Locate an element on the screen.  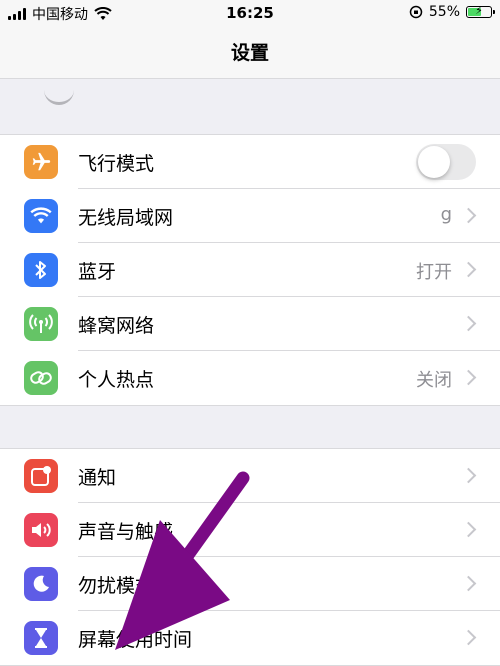
avatar is located at coordinates (59, 94).